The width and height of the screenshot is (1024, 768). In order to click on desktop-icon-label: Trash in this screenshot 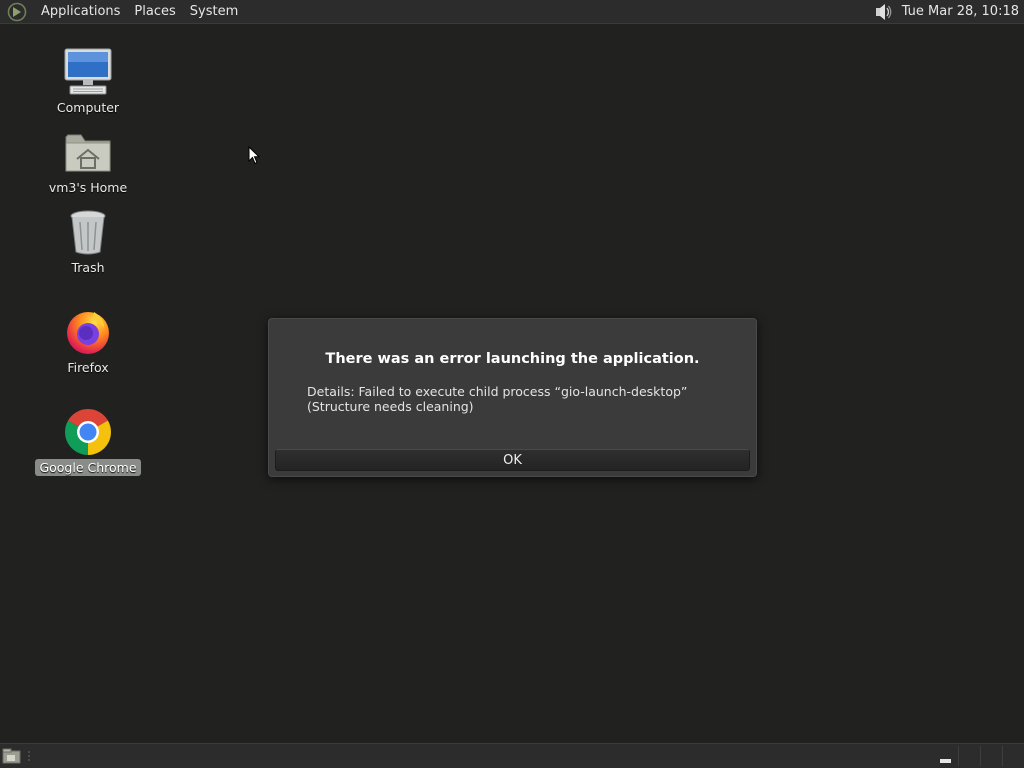, I will do `click(88, 267)`.